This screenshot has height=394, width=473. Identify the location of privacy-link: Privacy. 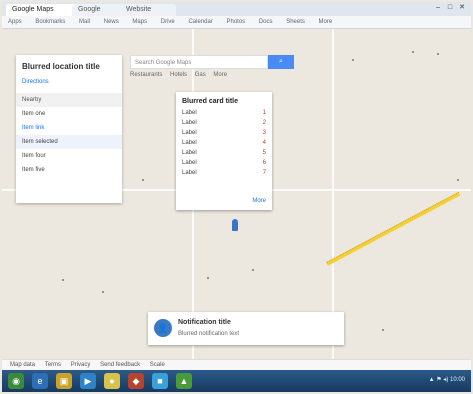
(81, 365).